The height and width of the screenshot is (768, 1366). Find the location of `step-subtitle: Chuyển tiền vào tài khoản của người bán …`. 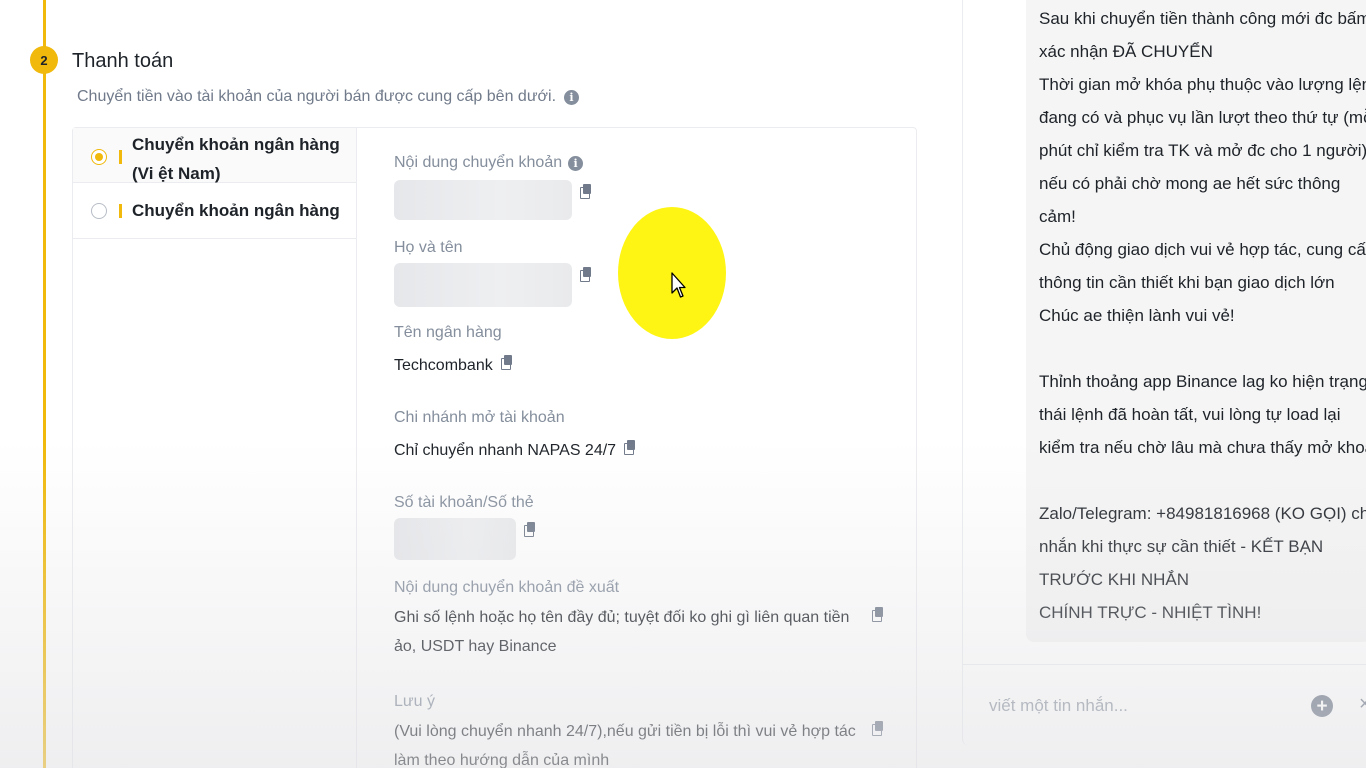

step-subtitle: Chuyển tiền vào tài khoản của người bán … is located at coordinates (328, 97).